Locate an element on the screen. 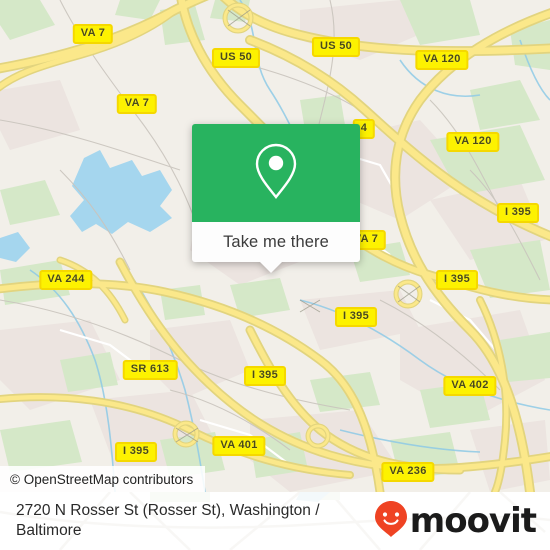 The width and height of the screenshot is (550, 550). moovit-pin-icon is located at coordinates (391, 521).